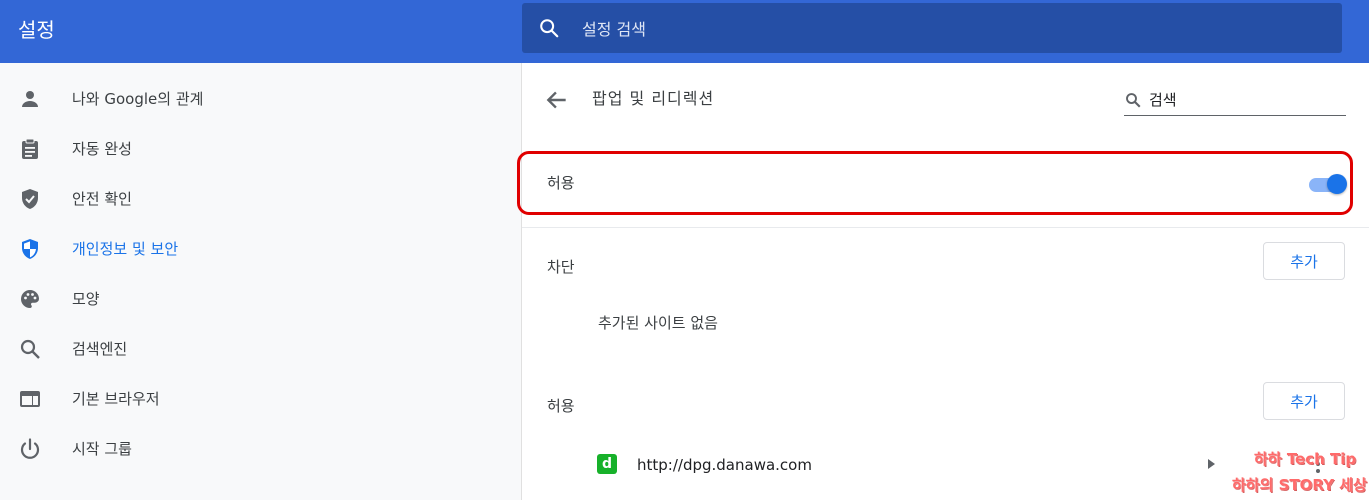 This screenshot has height=500, width=1369. Describe the element at coordinates (260, 99) in the screenshot. I see `sidebar-item-you-and-google: 나와 Google의 관계` at that location.